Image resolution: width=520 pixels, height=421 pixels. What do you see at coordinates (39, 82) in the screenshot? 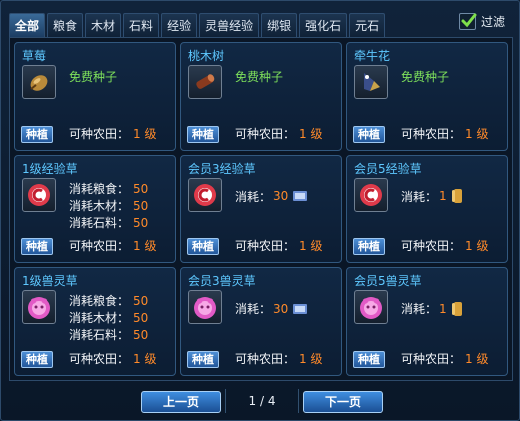
I see `strawberry-seed-icon` at bounding box center [39, 82].